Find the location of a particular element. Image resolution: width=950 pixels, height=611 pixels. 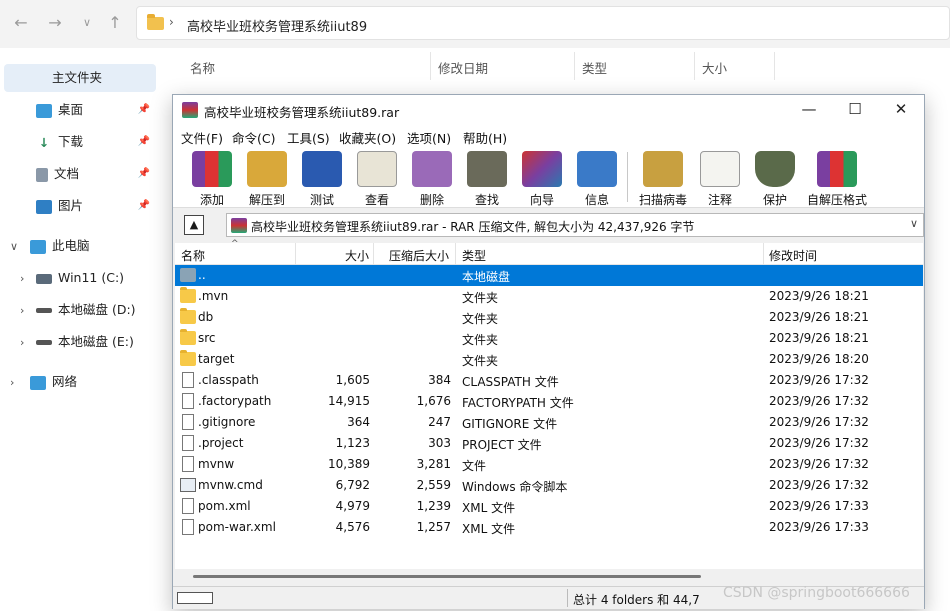

scan-virus-button: 扫描病毒 is located at coordinates (663, 177).